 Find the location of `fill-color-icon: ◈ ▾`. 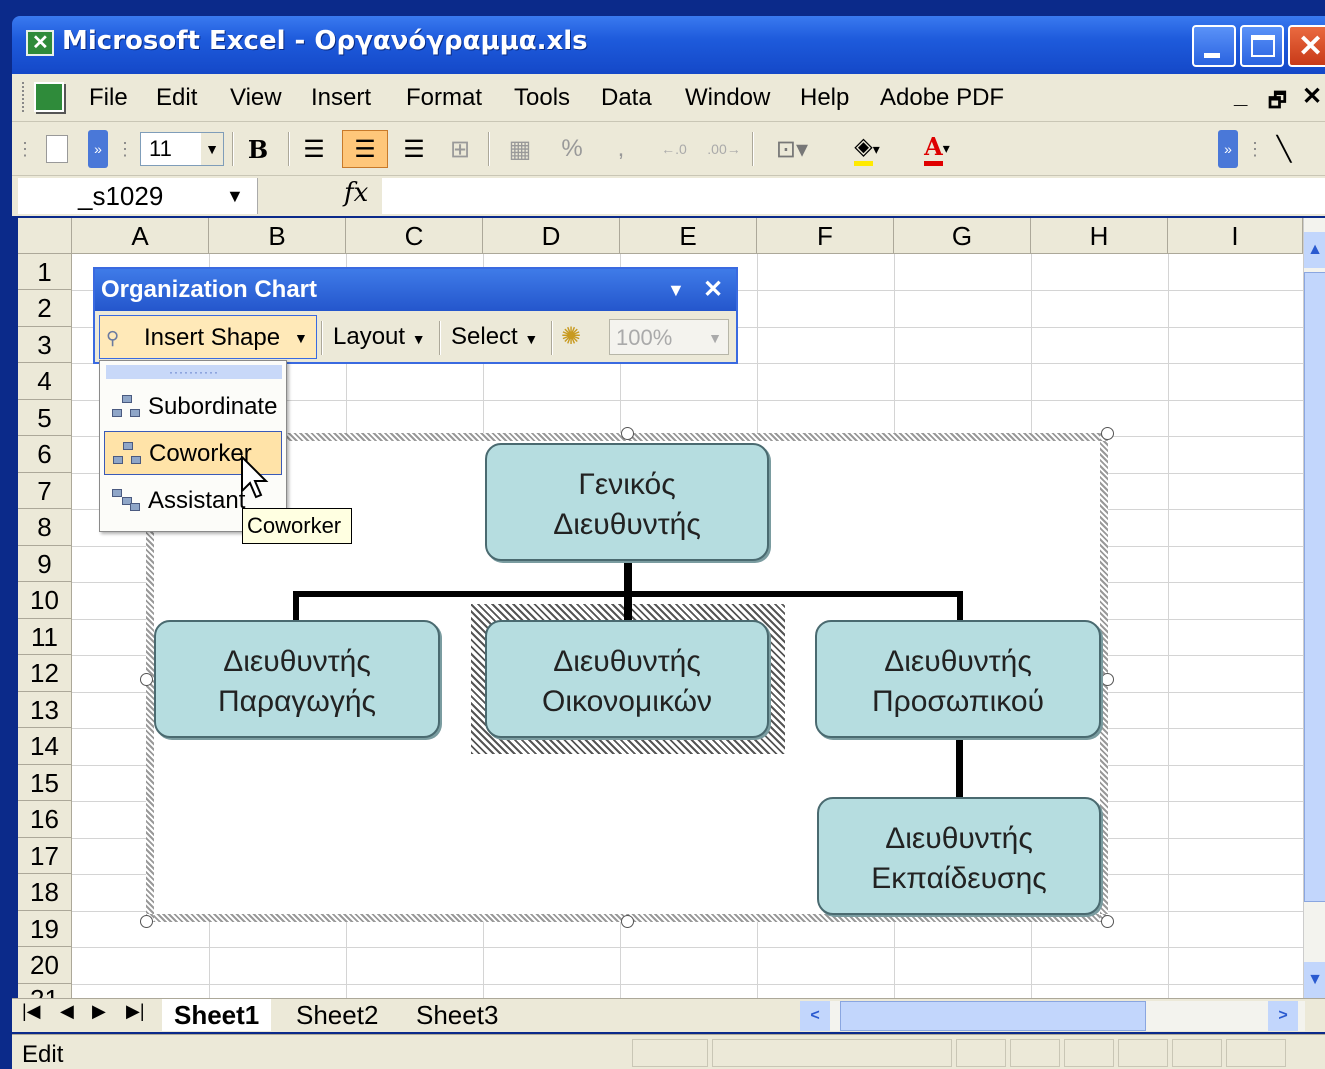

fill-color-icon: ◈ ▾ is located at coordinates (867, 149).